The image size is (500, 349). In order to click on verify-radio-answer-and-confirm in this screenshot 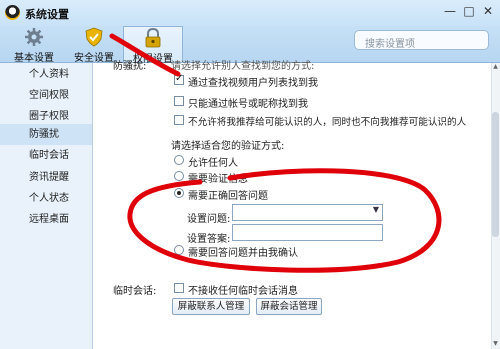, I will do `click(179, 250)`.